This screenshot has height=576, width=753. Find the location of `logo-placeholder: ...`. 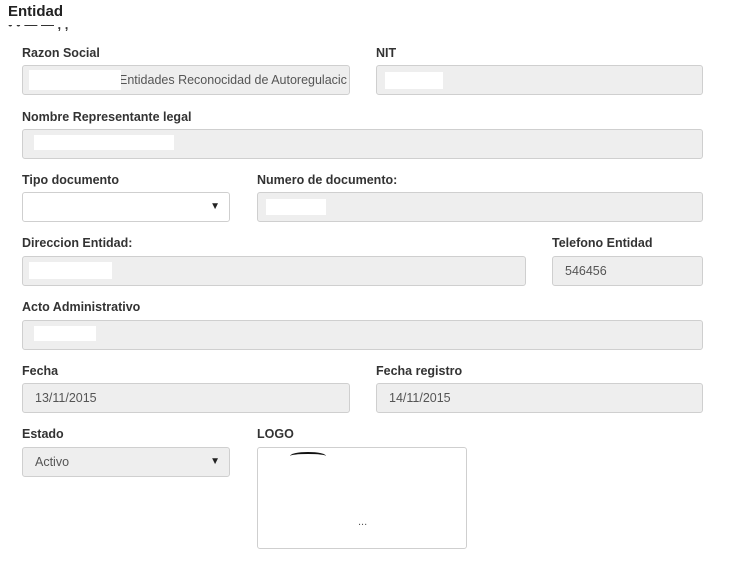

logo-placeholder: ... is located at coordinates (363, 522).